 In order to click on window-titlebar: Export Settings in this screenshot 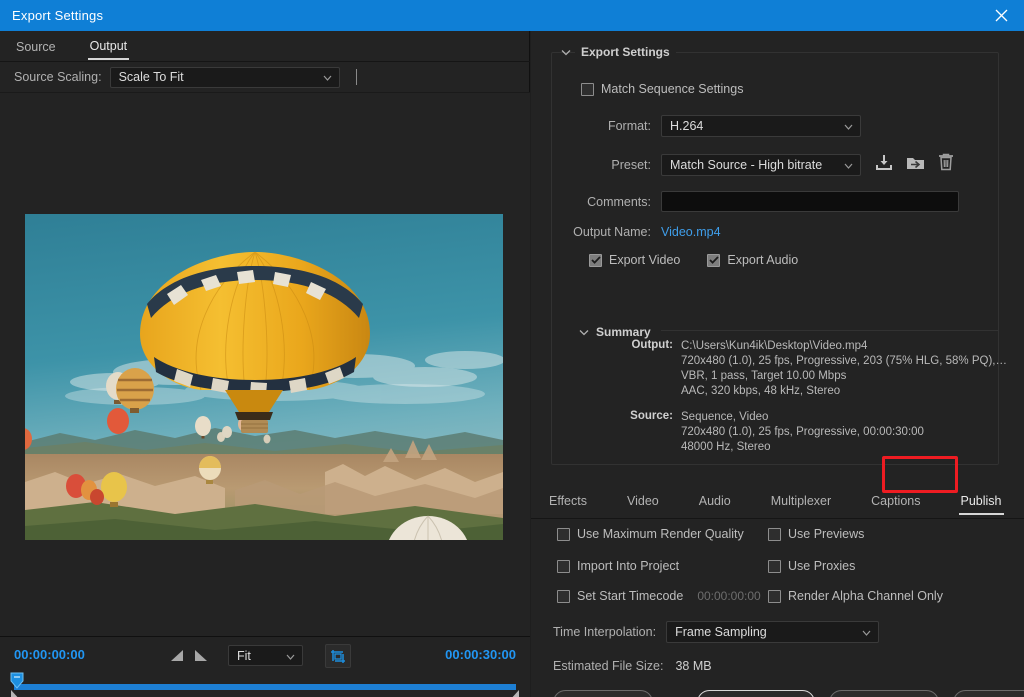, I will do `click(512, 15)`.